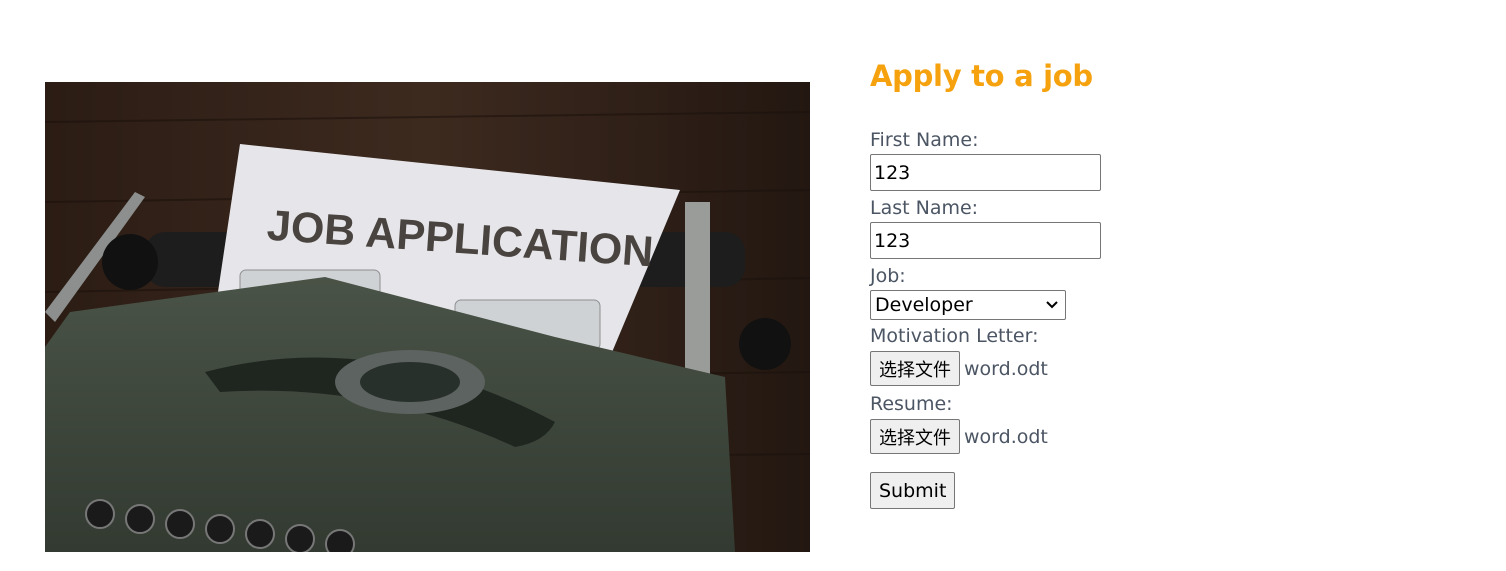  I want to click on first-name-input, so click(985, 172).